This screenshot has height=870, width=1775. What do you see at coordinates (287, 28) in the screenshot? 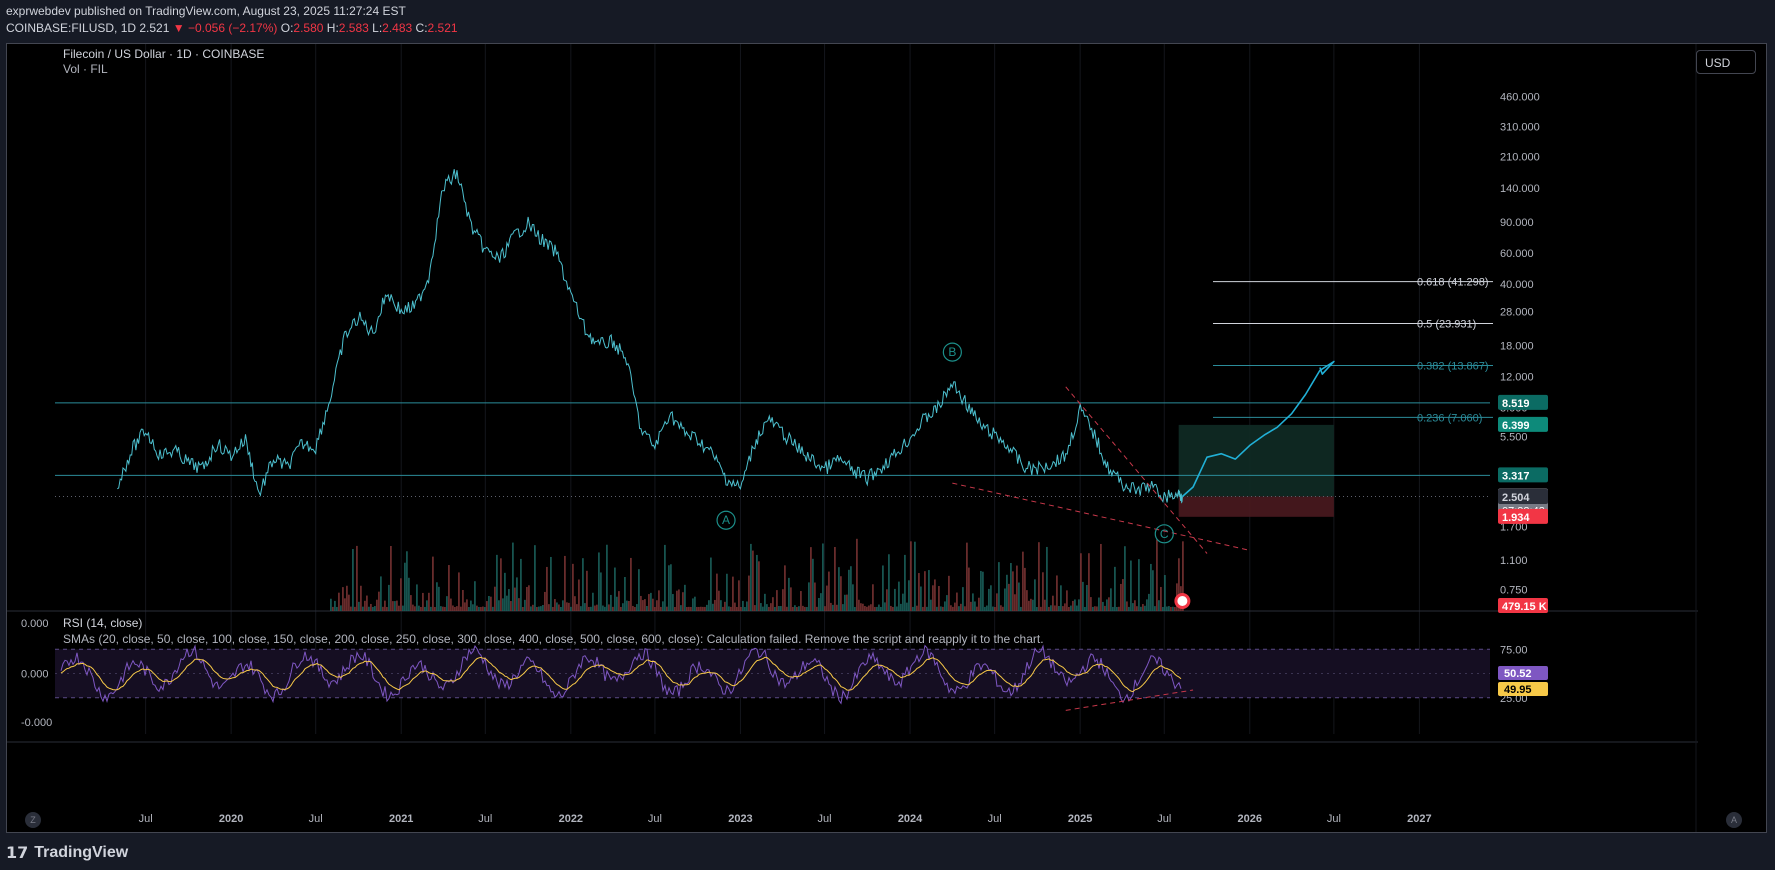
I see `open-label: O:` at bounding box center [287, 28].